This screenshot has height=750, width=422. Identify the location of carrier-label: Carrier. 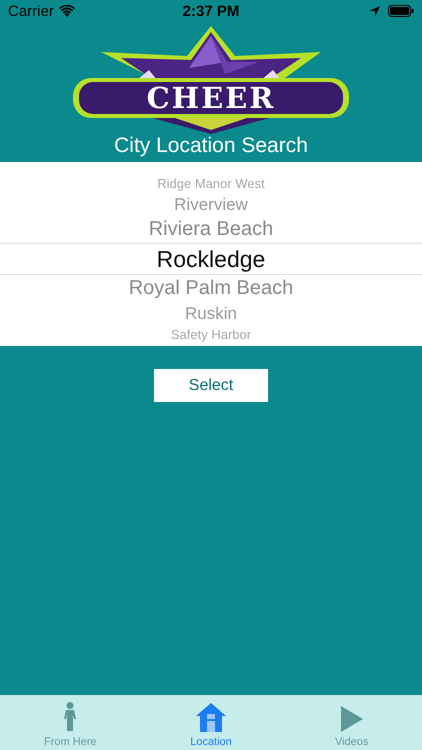
(31, 11).